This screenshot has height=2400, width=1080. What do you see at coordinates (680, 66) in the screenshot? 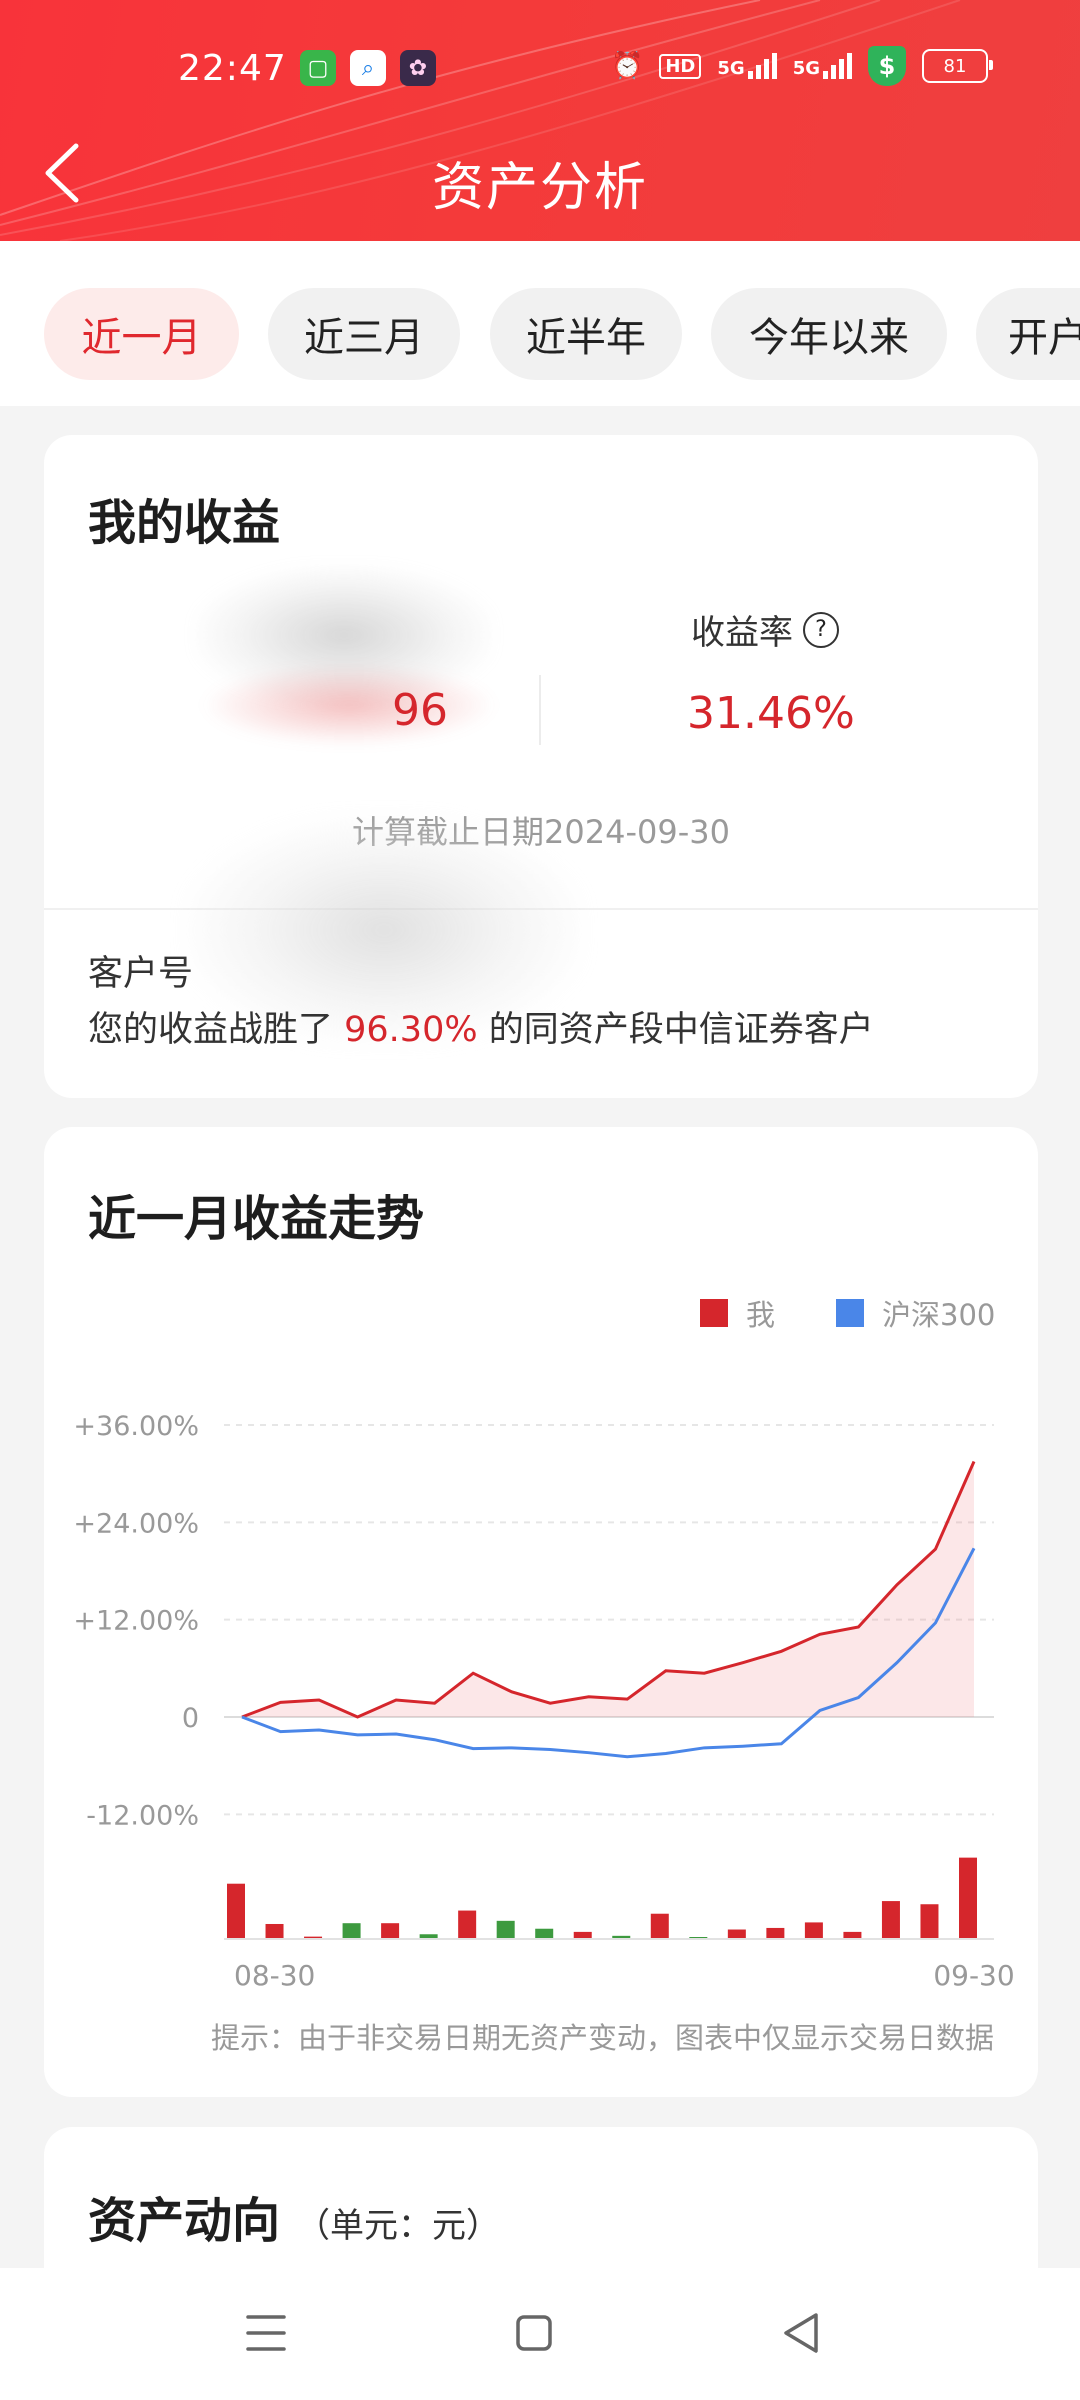
I see `hd-voice-icon: HD` at bounding box center [680, 66].